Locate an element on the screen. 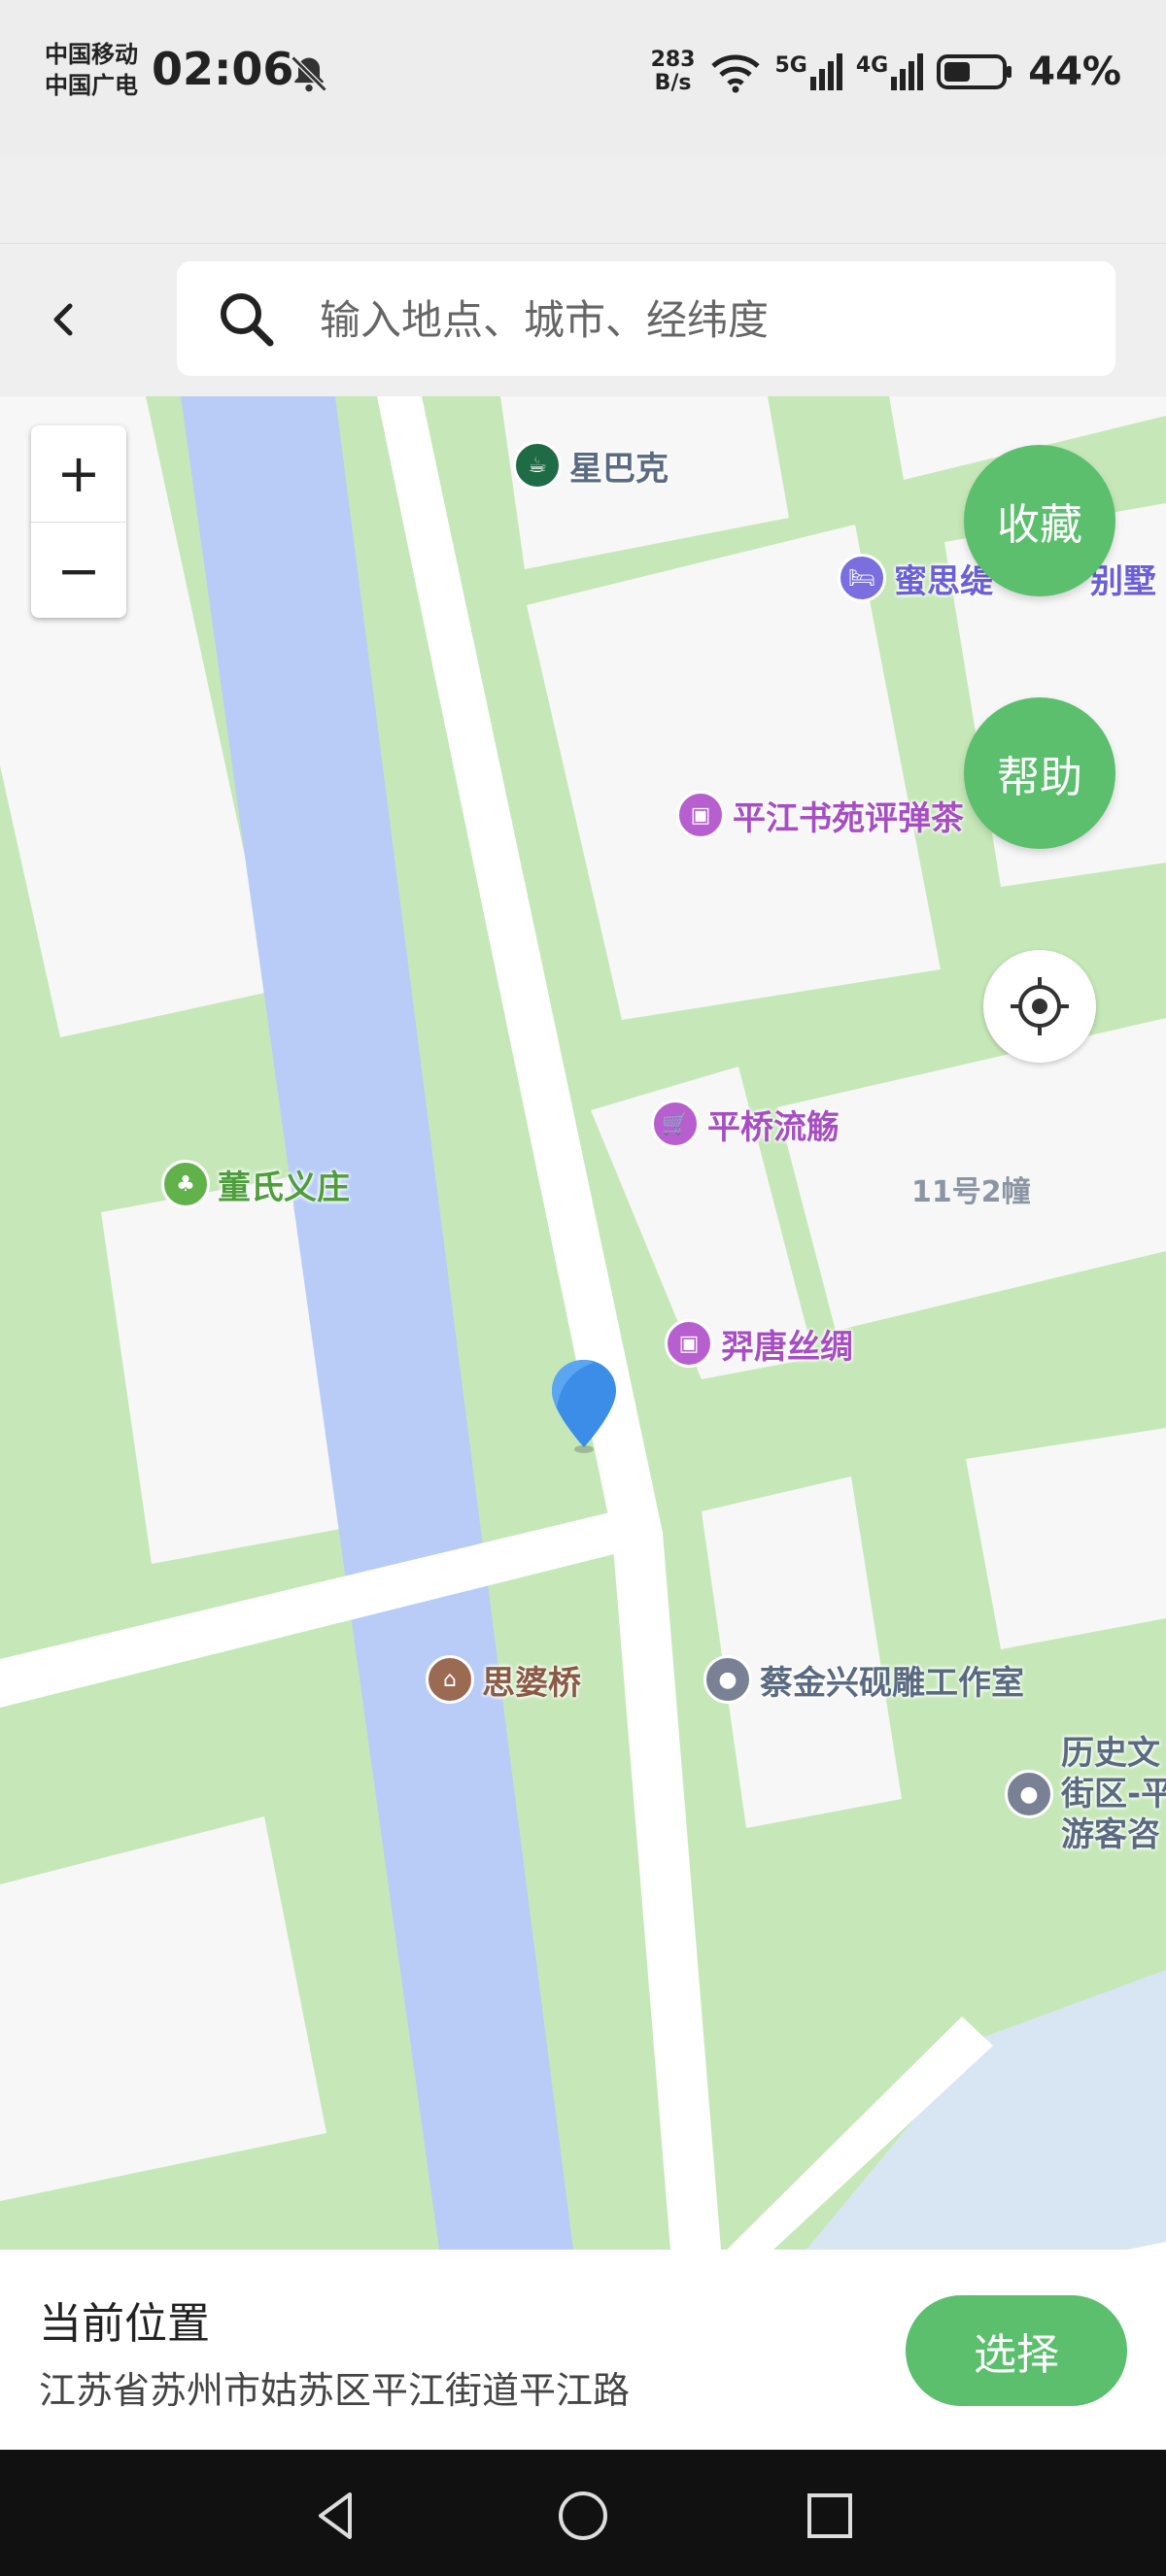 The image size is (1166, 2576). nav-home-icon is located at coordinates (583, 2516).